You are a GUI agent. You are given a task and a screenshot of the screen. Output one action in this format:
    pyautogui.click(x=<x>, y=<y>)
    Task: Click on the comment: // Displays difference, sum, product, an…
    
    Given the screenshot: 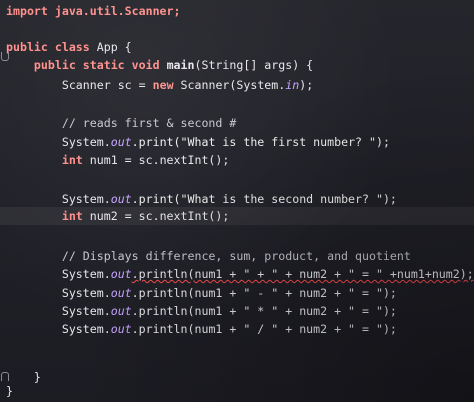 What is the action you would take?
    pyautogui.click(x=236, y=256)
    